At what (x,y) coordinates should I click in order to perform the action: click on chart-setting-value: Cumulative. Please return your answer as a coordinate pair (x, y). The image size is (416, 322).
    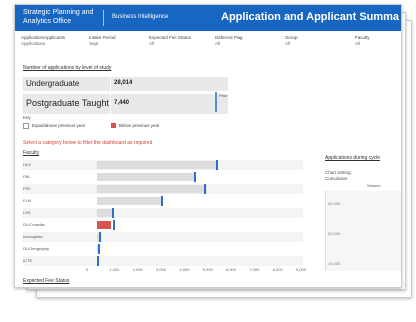
    Looking at the image, I should click on (336, 178).